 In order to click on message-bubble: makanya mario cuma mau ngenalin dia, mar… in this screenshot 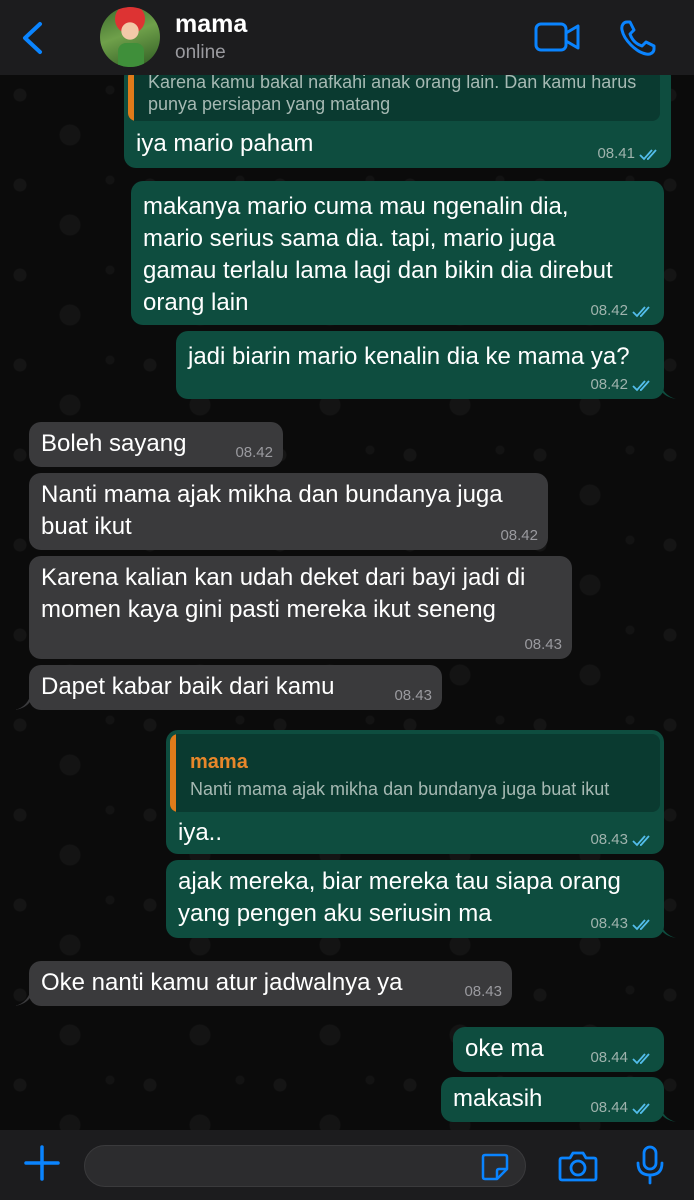, I will do `click(397, 253)`.